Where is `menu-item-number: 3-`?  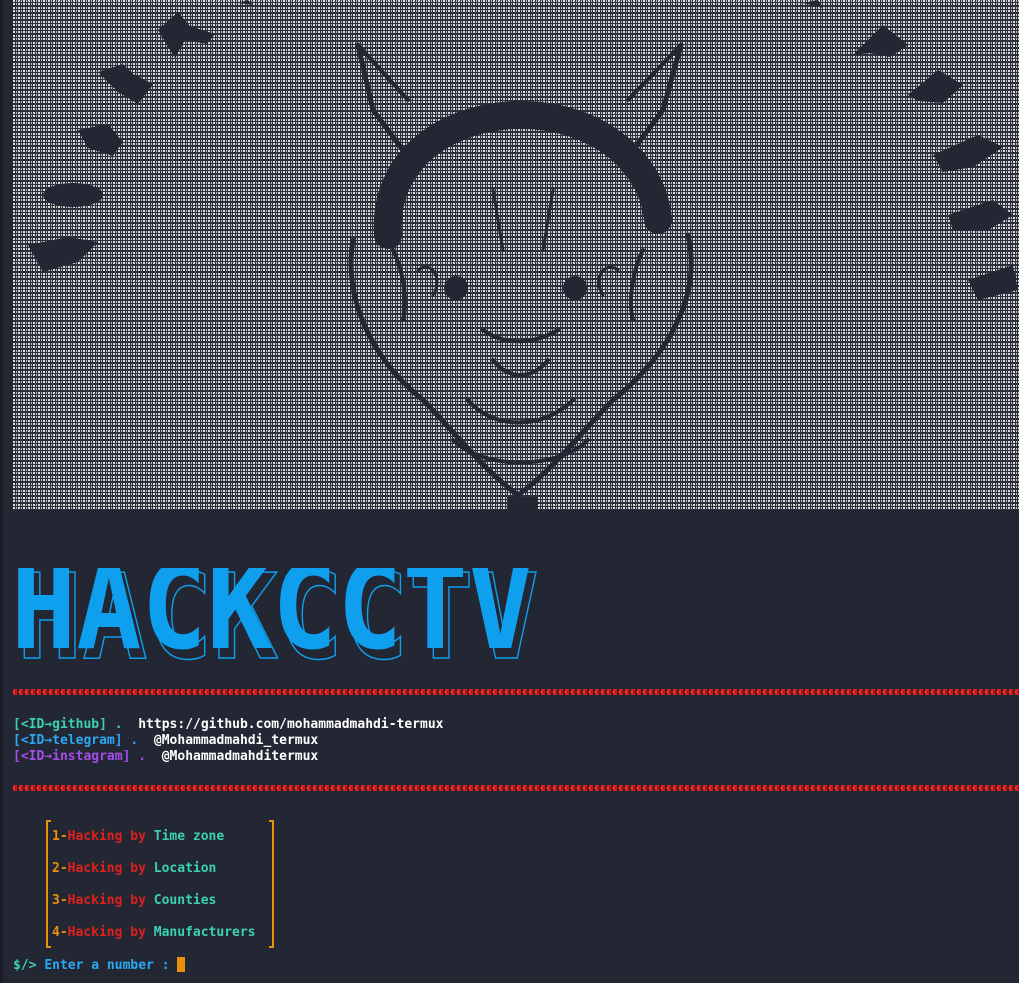
menu-item-number: 3- is located at coordinates (60, 900).